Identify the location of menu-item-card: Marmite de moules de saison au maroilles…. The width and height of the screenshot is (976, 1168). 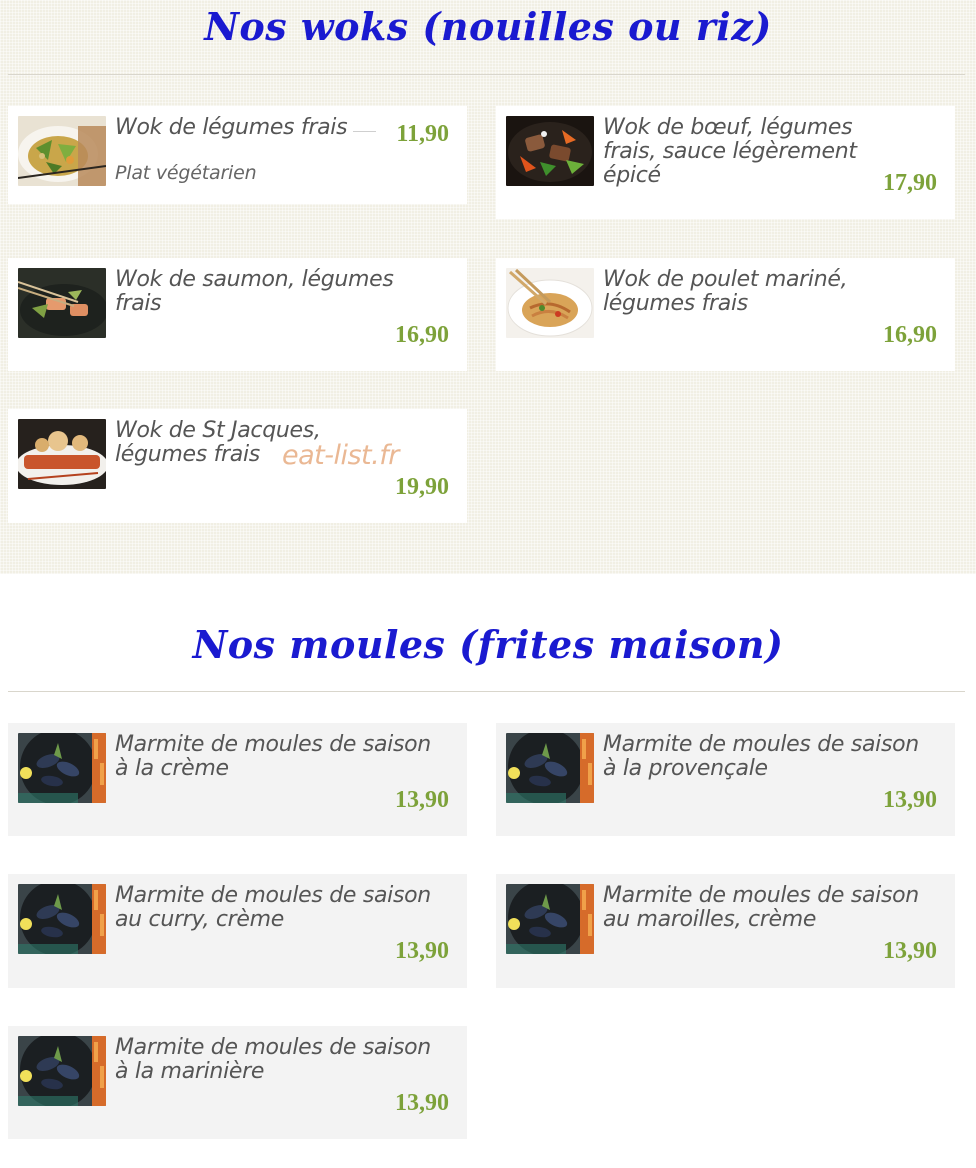
(725, 931).